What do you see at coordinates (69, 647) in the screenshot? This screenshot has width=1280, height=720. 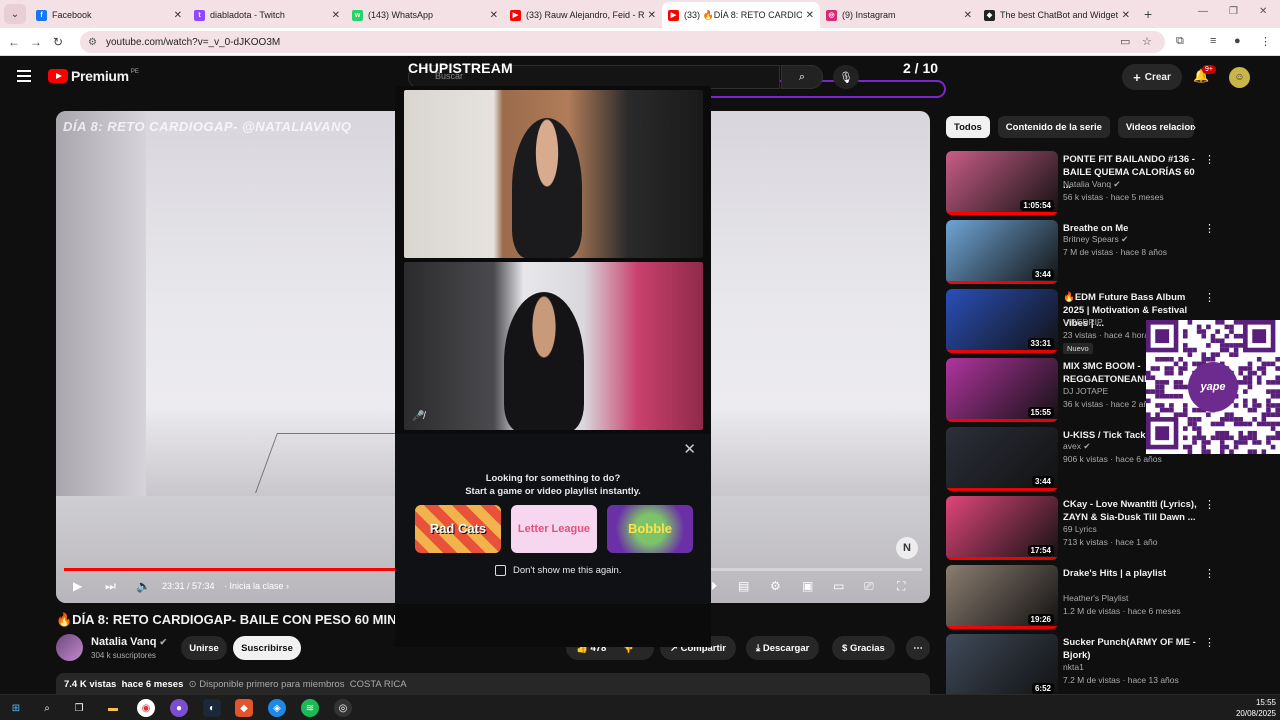 I see `channel-avatar` at bounding box center [69, 647].